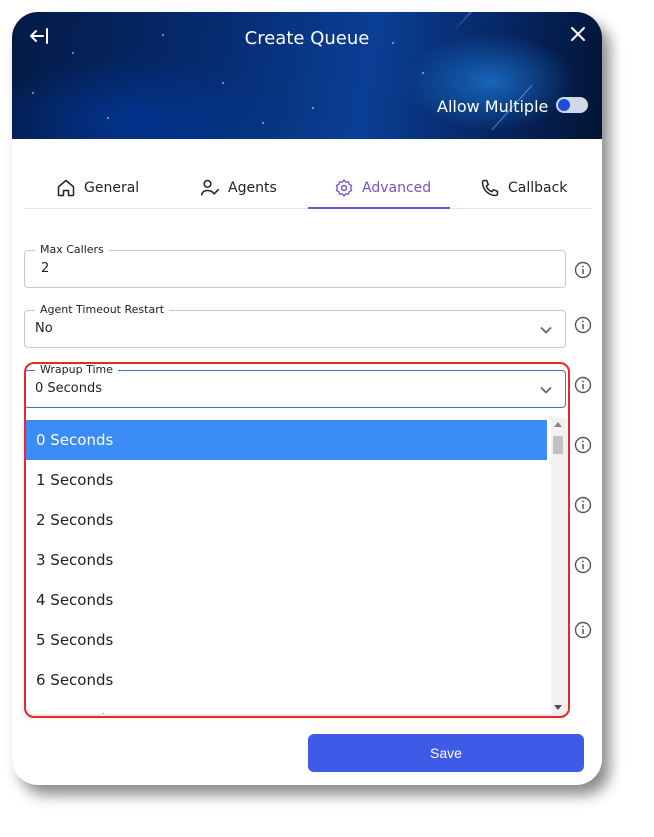 This screenshot has height=837, width=654. Describe the element at coordinates (307, 38) in the screenshot. I see `dialog-title: Create Queue` at that location.